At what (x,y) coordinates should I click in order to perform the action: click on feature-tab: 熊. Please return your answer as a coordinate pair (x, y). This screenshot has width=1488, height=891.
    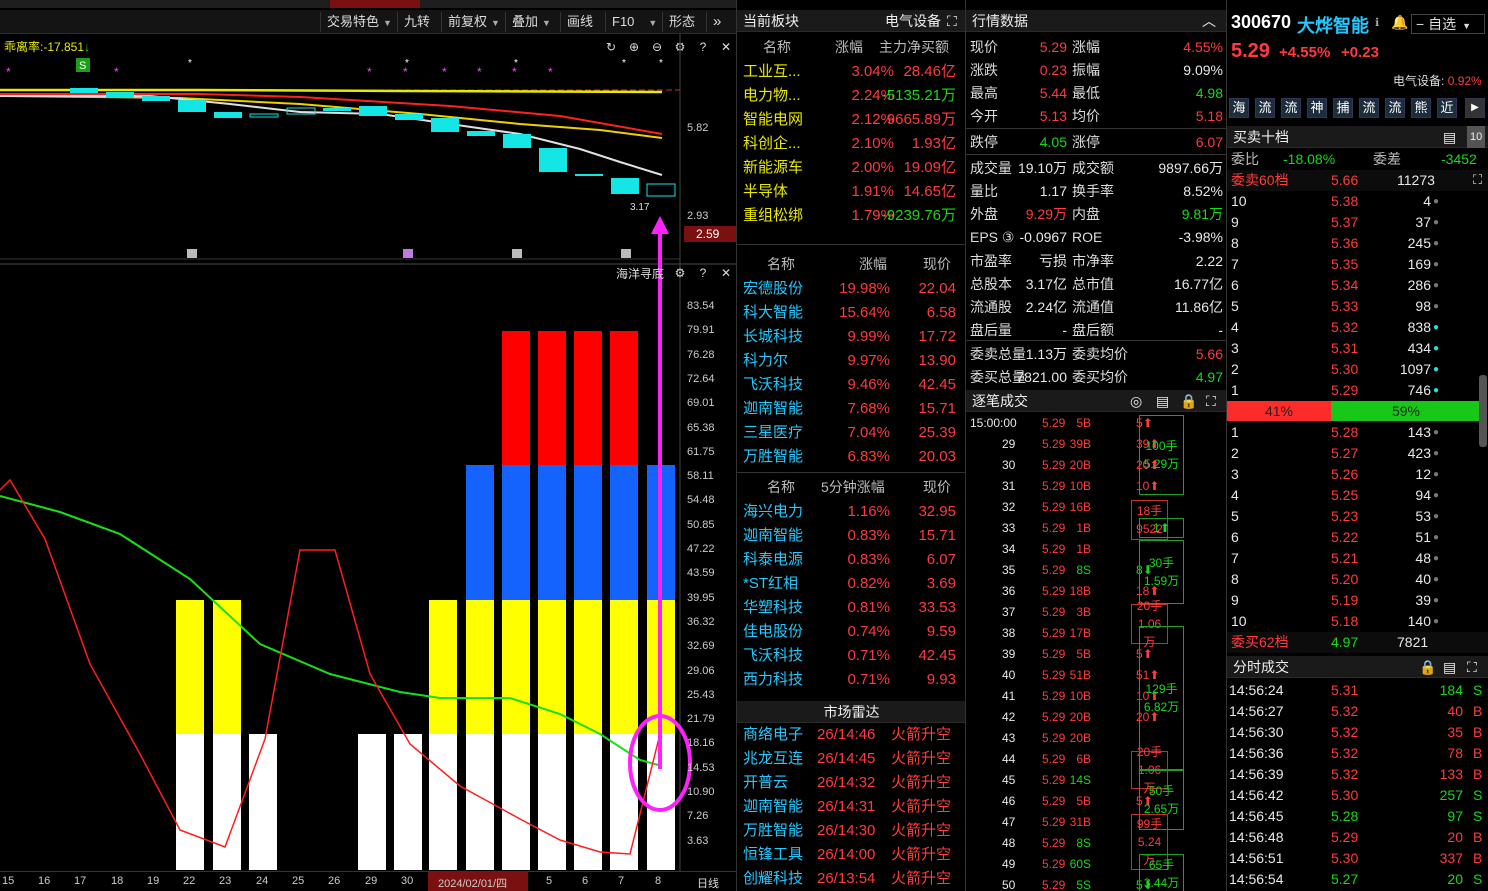
    Looking at the image, I should click on (1421, 108).